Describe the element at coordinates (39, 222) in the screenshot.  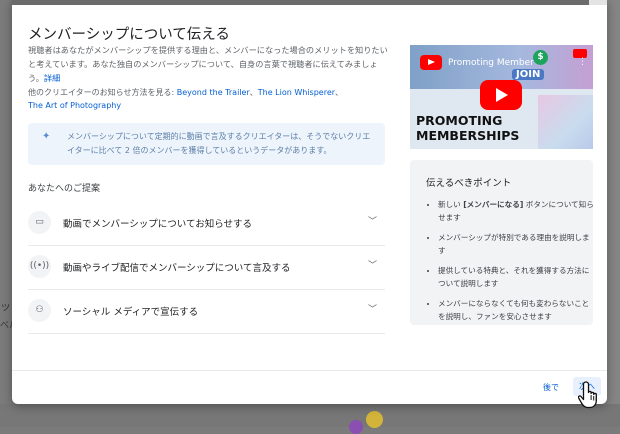
I see `video-icon: ▭` at that location.